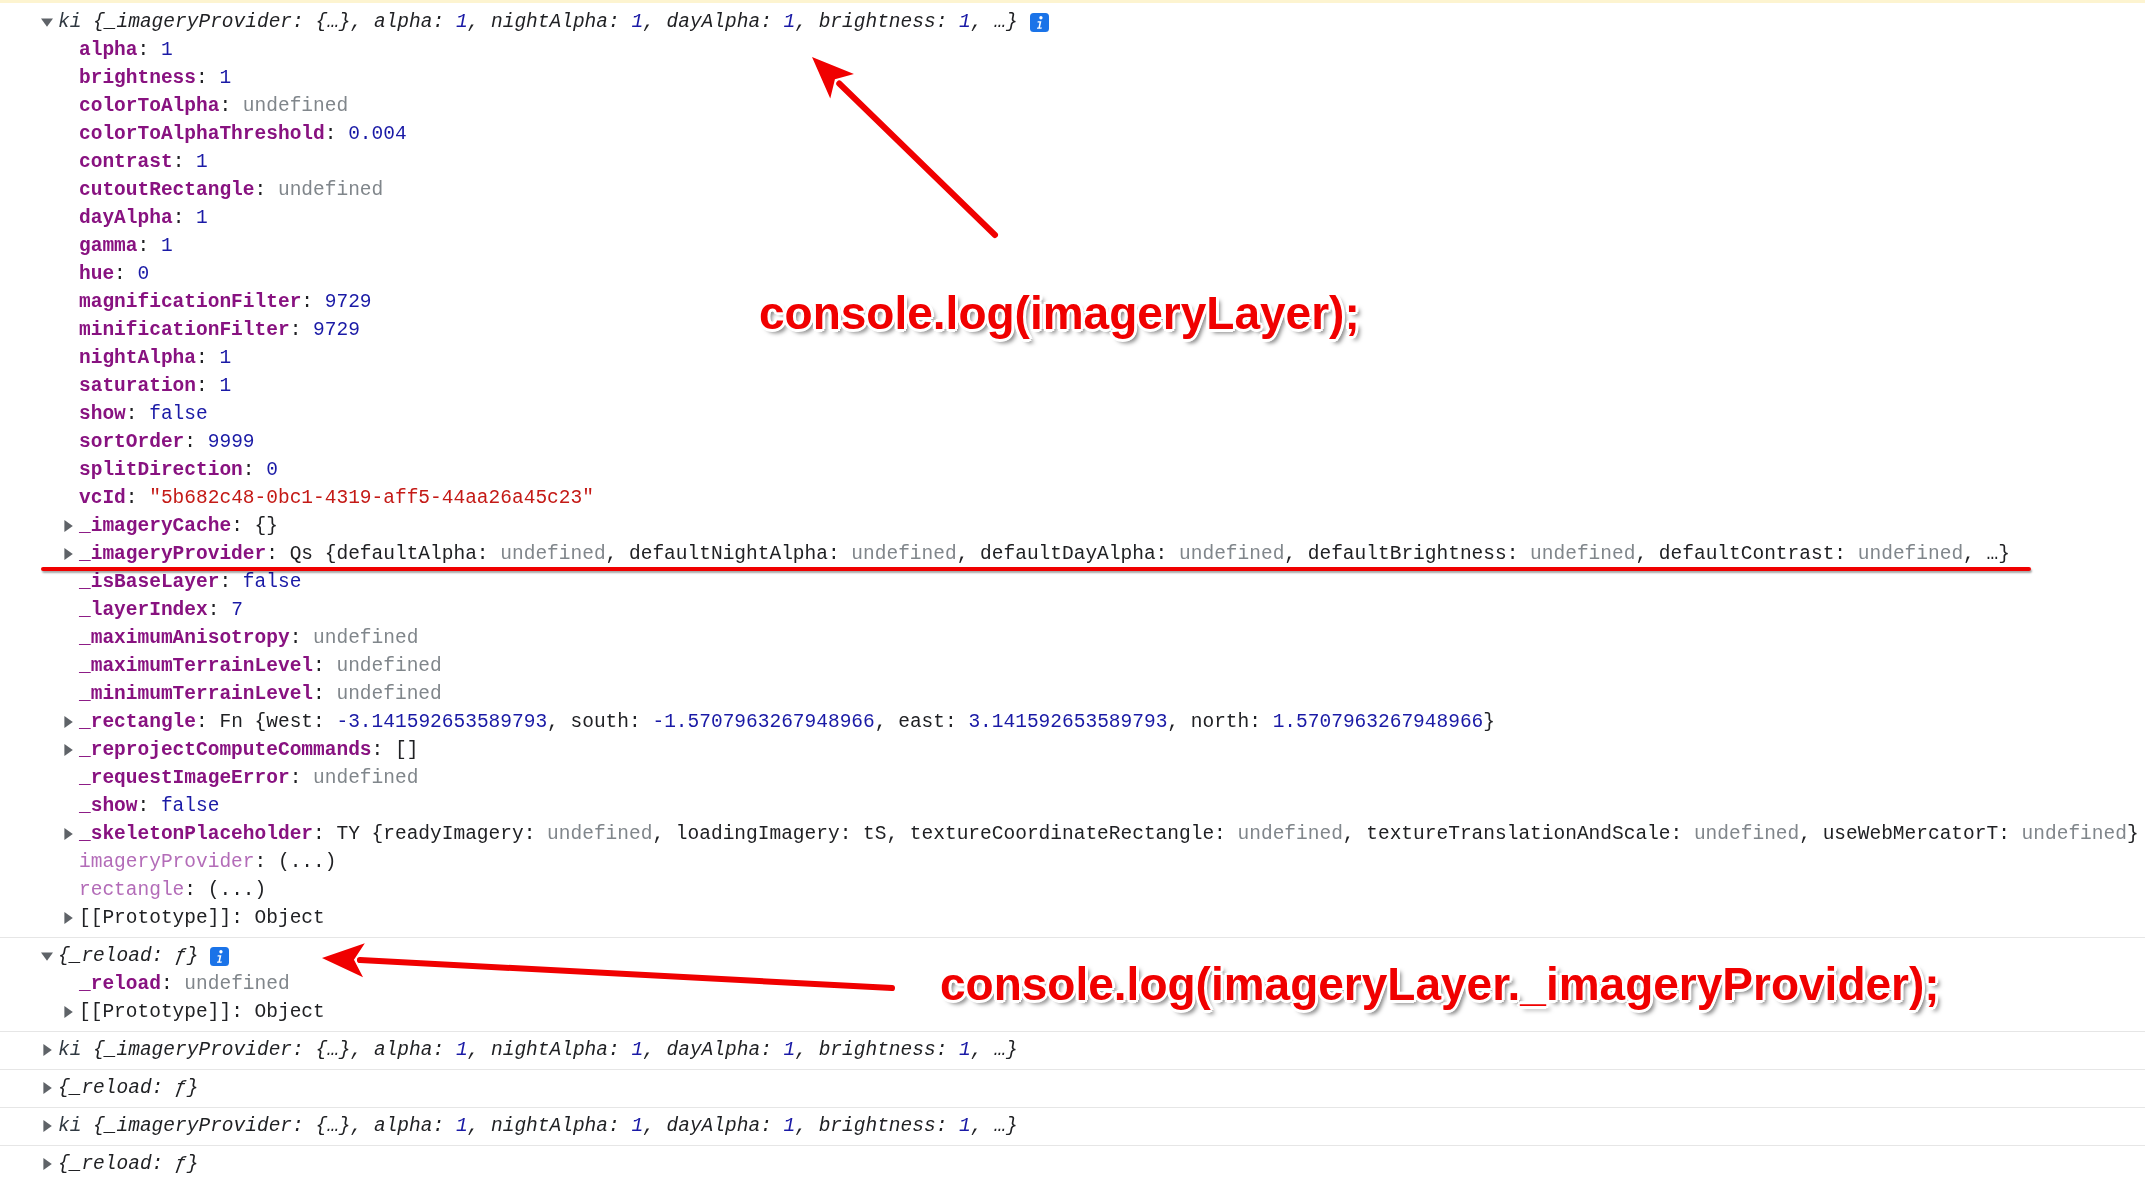 Image resolution: width=2145 pixels, height=1182 pixels. I want to click on property-text: hue: 0, so click(114, 274).